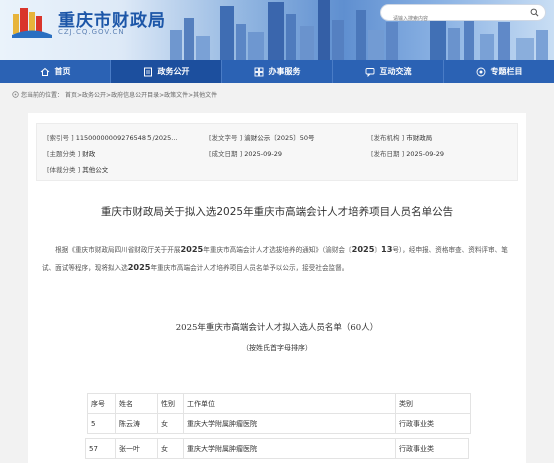 Image resolution: width=554 pixels, height=463 pixels. I want to click on home-icon, so click(44, 71).